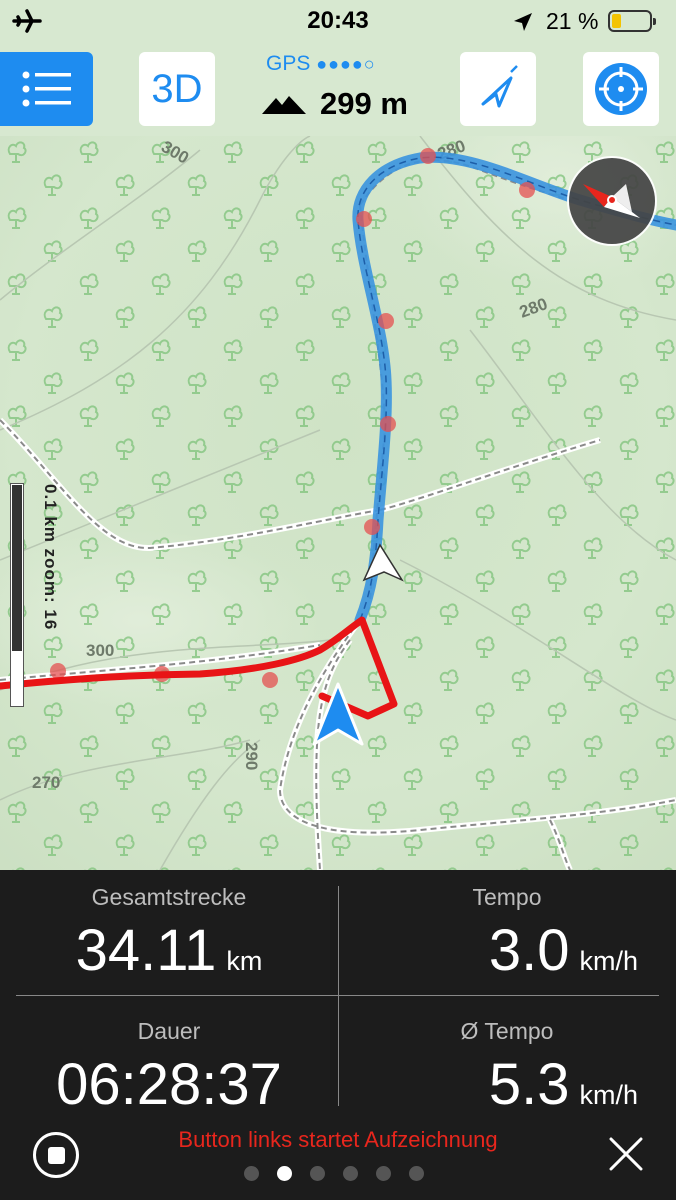 The image size is (676, 1200). I want to click on menu-button, so click(46, 89).